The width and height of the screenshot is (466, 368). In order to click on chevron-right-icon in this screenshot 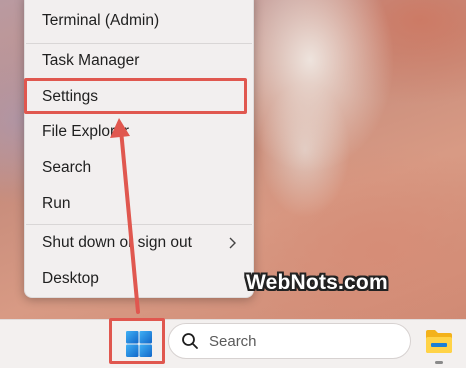, I will do `click(232, 243)`.